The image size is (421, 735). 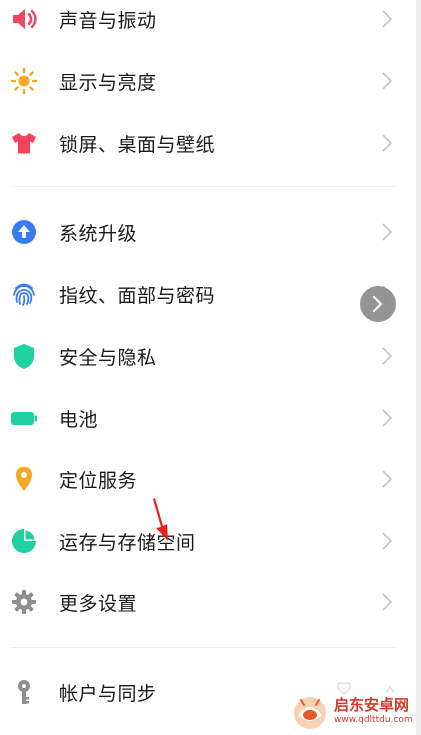 What do you see at coordinates (108, 82) in the screenshot?
I see `settings-item-label: 显示与亮度` at bounding box center [108, 82].